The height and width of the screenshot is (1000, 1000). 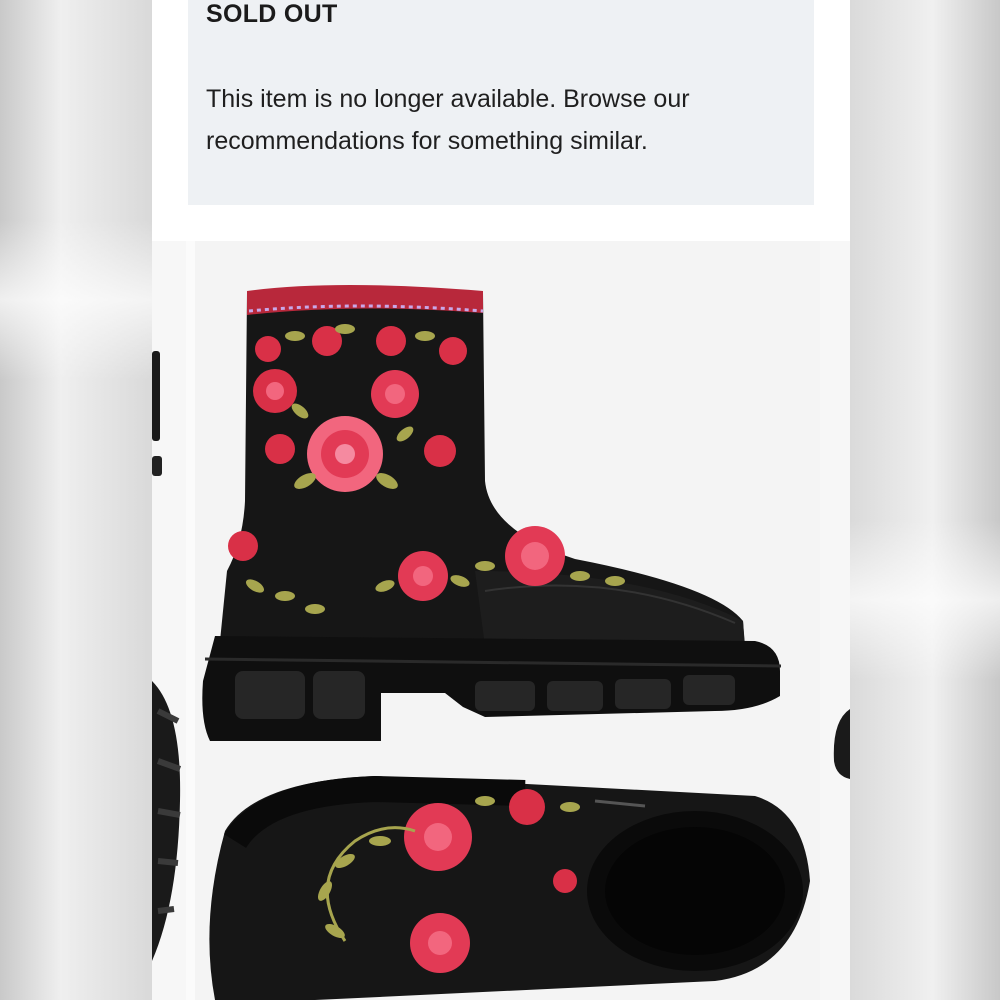 What do you see at coordinates (272, 14) in the screenshot?
I see `sold-out-title: SOLD OUT` at bounding box center [272, 14].